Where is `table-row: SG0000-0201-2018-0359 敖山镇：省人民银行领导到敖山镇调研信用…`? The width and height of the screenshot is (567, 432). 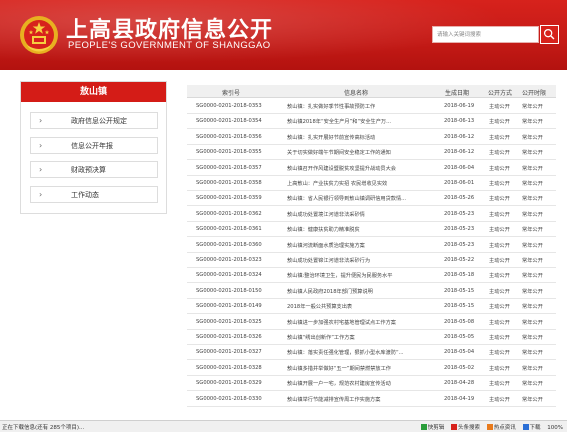
table-row: SG0000-0201-2018-0359 敖山镇：省人民银行领导到敖山镇调研信用… is located at coordinates (371, 199).